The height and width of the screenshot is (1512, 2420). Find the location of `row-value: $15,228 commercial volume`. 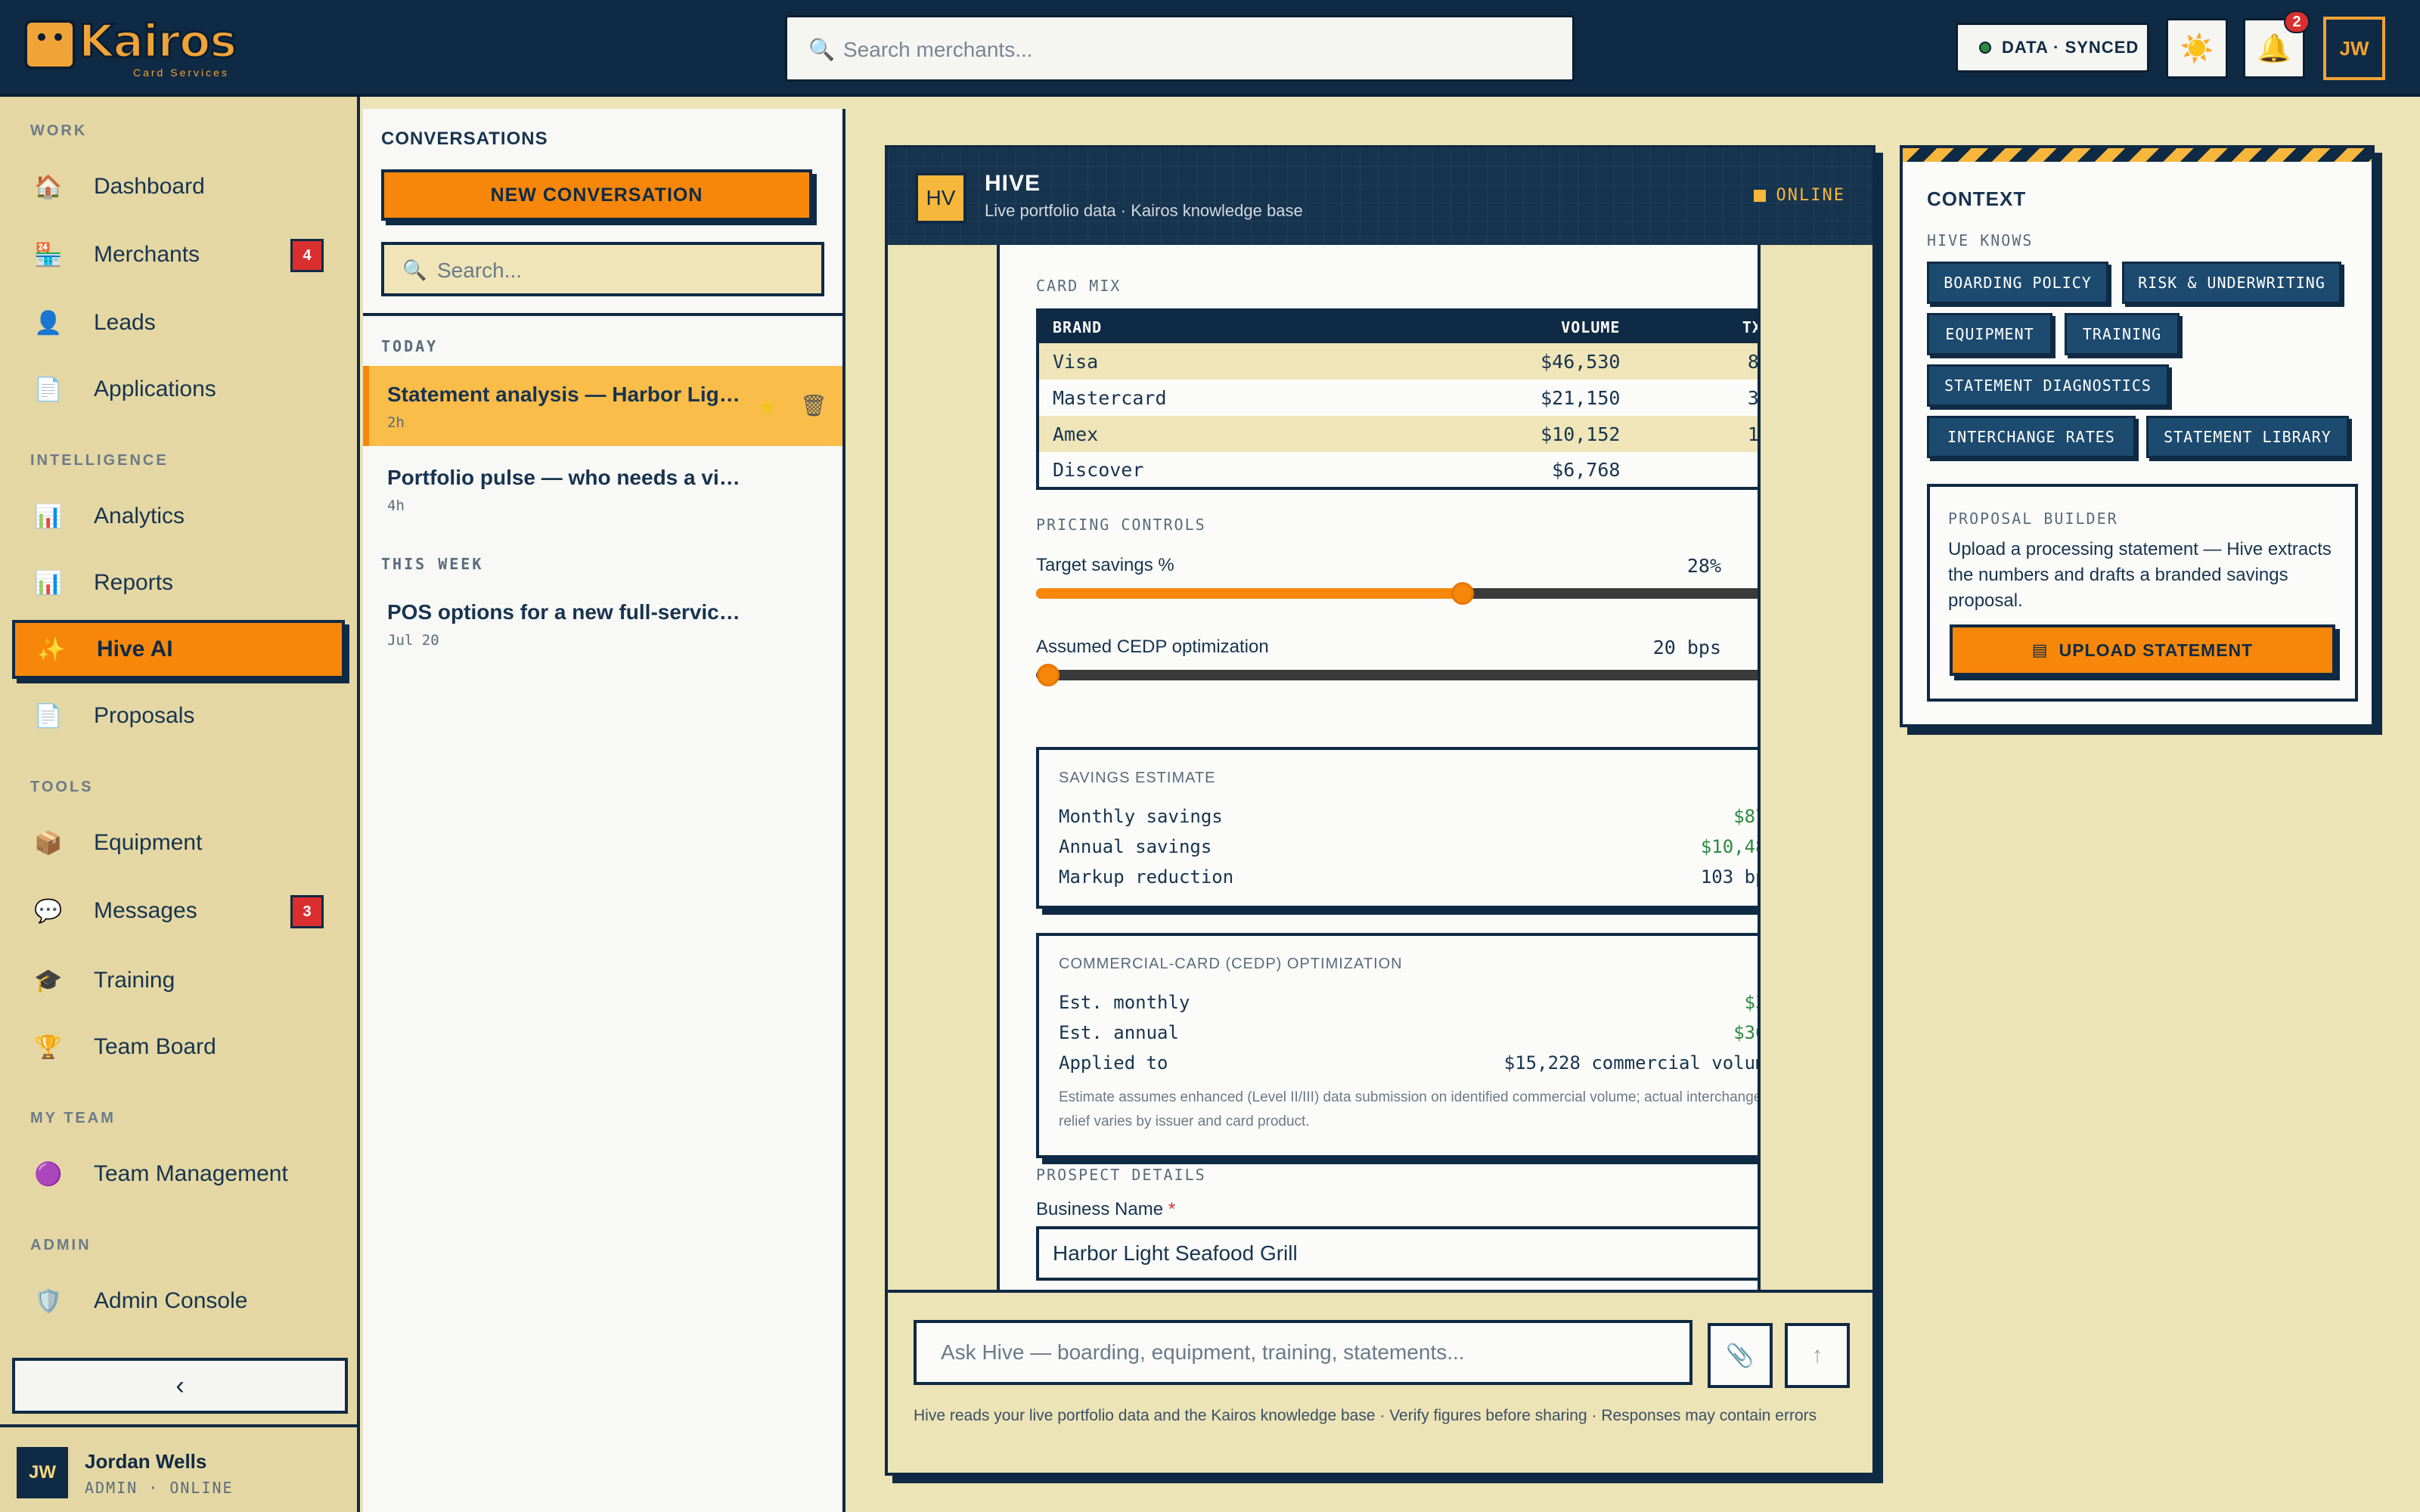

row-value: $15,228 commercial volume is located at coordinates (1632, 1063).